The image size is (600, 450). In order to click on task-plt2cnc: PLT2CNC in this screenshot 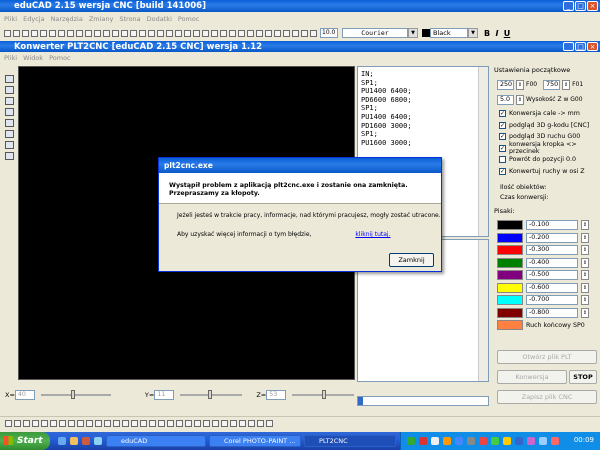, I will do `click(350, 441)`.